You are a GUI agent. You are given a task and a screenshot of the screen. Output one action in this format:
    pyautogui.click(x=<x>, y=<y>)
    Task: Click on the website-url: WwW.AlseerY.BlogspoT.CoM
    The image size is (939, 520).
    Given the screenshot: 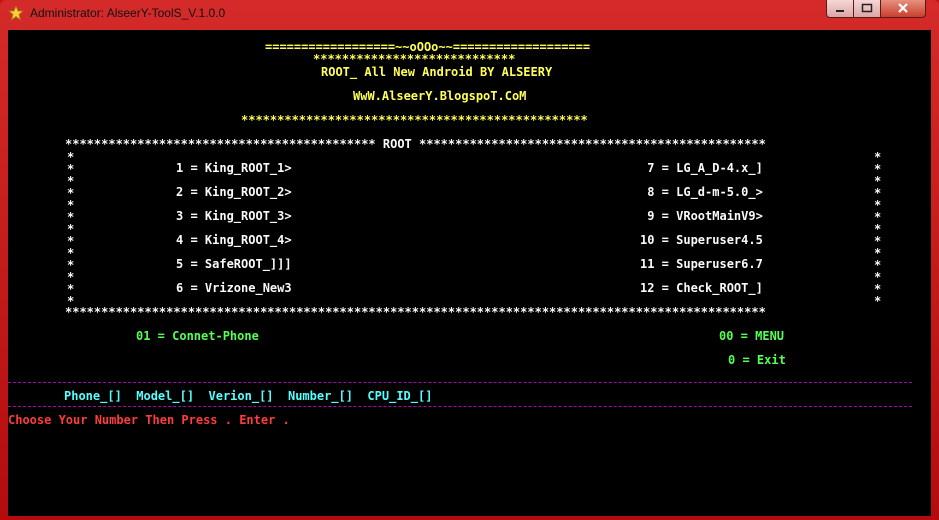 What is the action you would take?
    pyautogui.click(x=440, y=96)
    